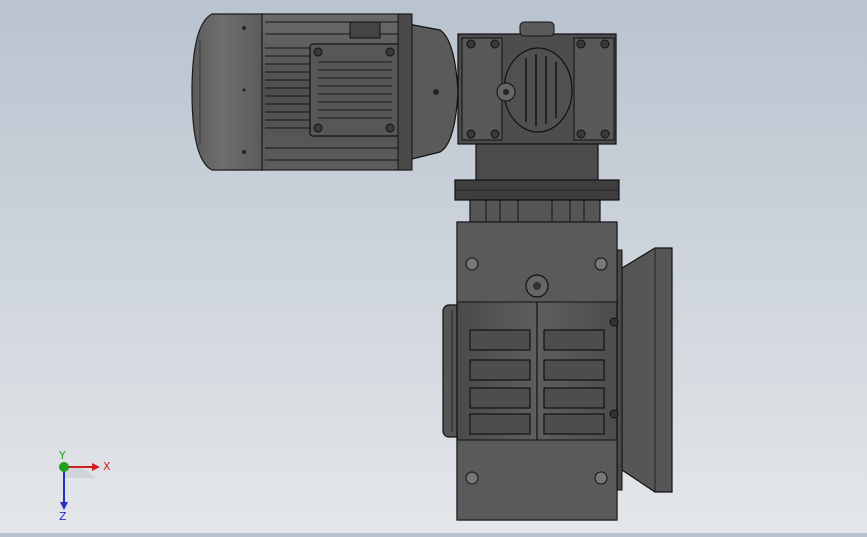 This screenshot has width=867, height=537. What do you see at coordinates (537, 184) in the screenshot?
I see `coupling-adapter` at bounding box center [537, 184].